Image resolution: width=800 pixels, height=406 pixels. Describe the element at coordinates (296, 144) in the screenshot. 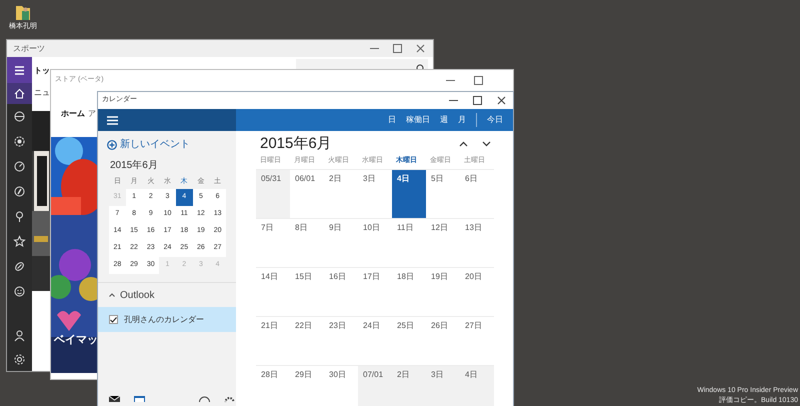

I see `month-title: 2015年6月` at that location.